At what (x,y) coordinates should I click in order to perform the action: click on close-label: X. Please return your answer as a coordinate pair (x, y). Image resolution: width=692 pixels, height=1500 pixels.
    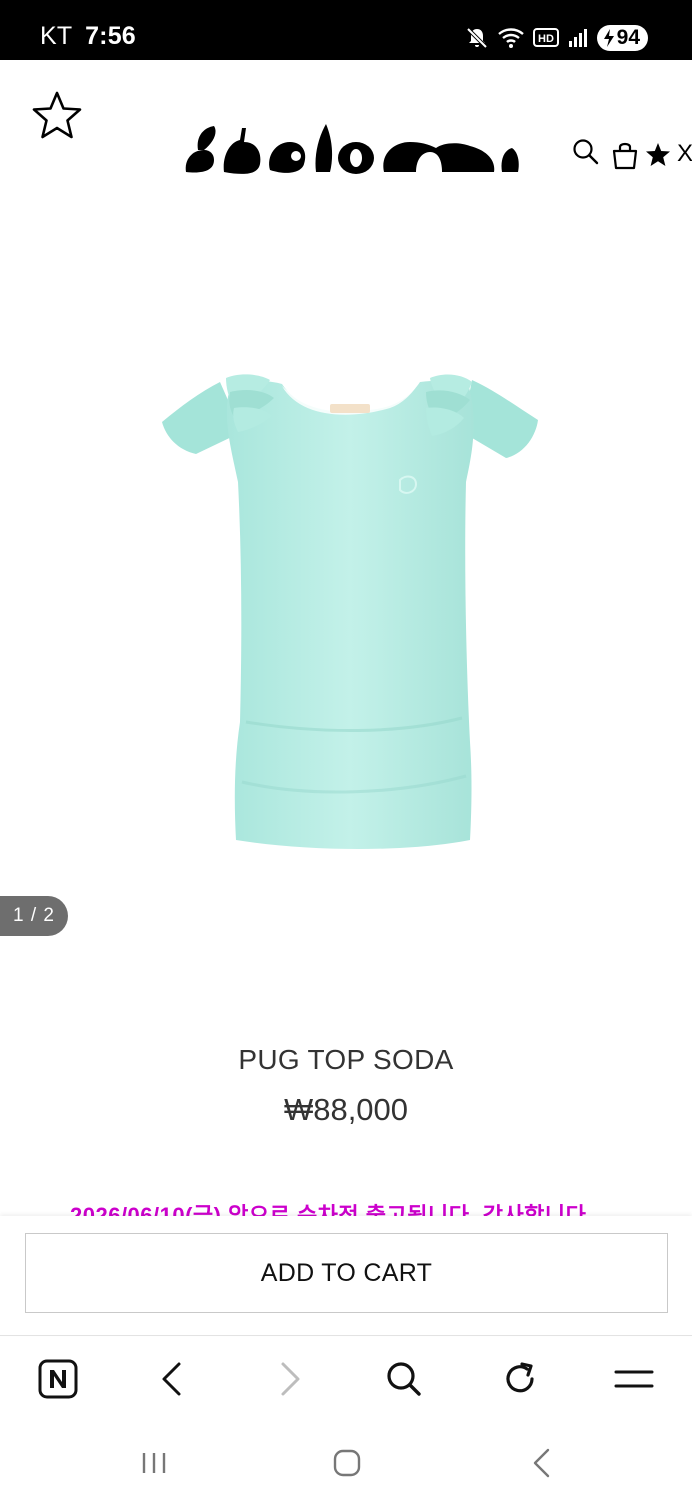
    Looking at the image, I should click on (684, 154).